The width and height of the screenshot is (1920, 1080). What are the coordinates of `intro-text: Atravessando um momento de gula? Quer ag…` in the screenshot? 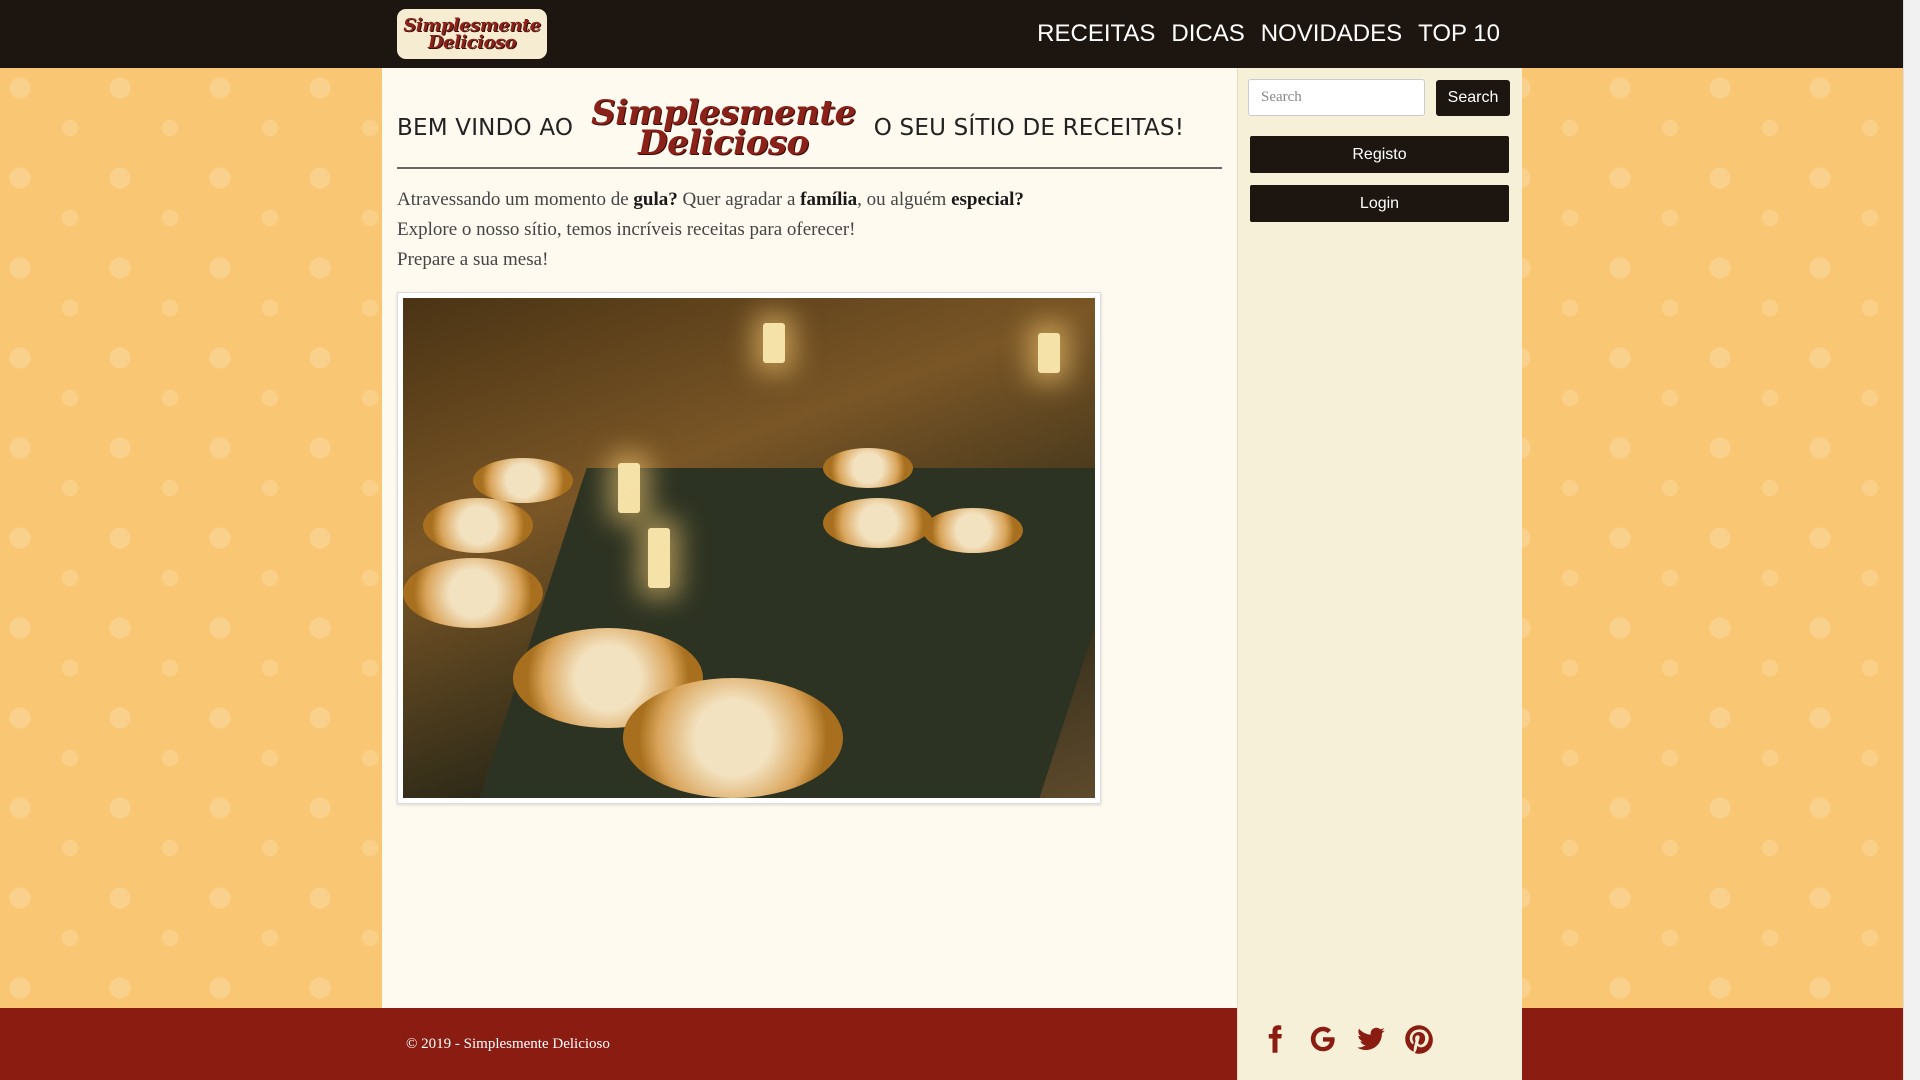 It's located at (809, 230).